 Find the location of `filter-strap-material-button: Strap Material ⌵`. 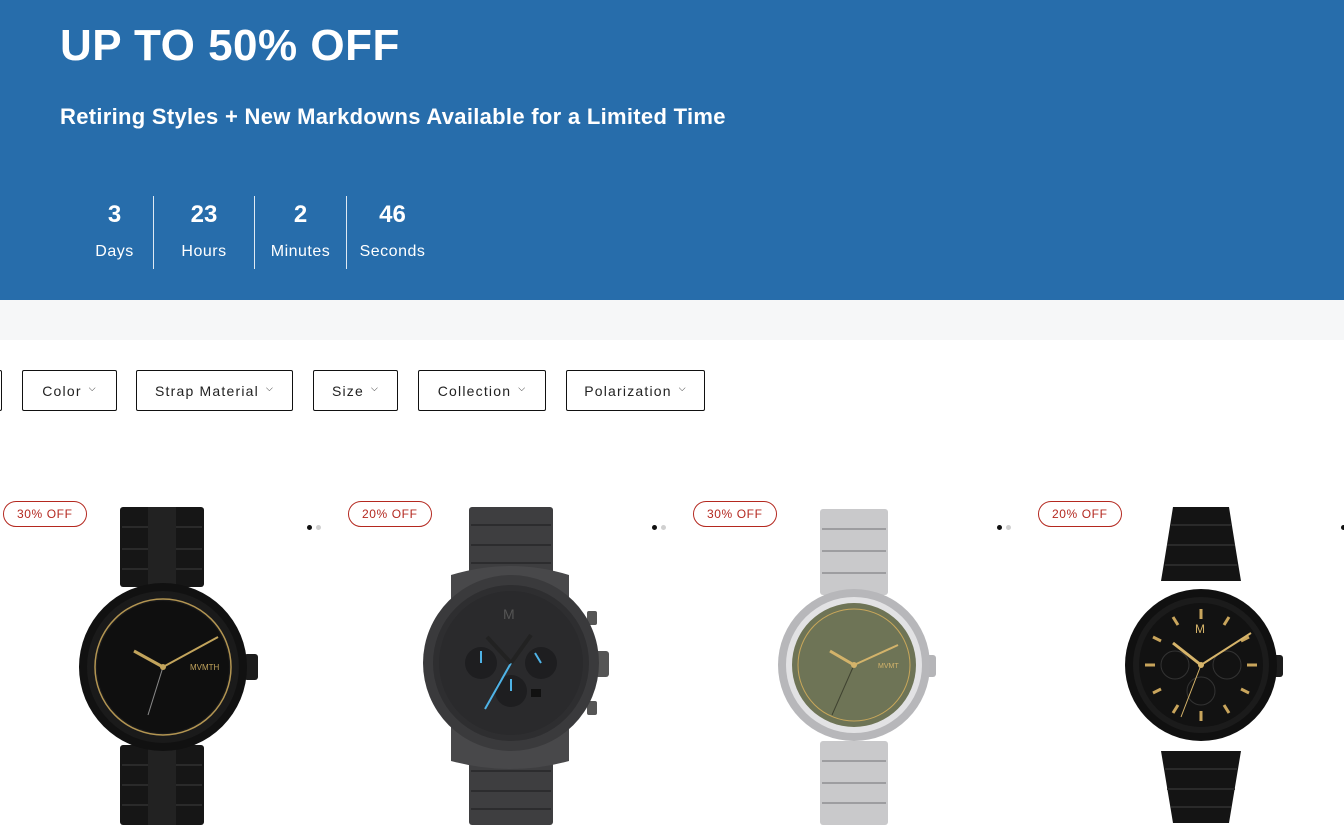

filter-strap-material-button: Strap Material ⌵ is located at coordinates (214, 390).